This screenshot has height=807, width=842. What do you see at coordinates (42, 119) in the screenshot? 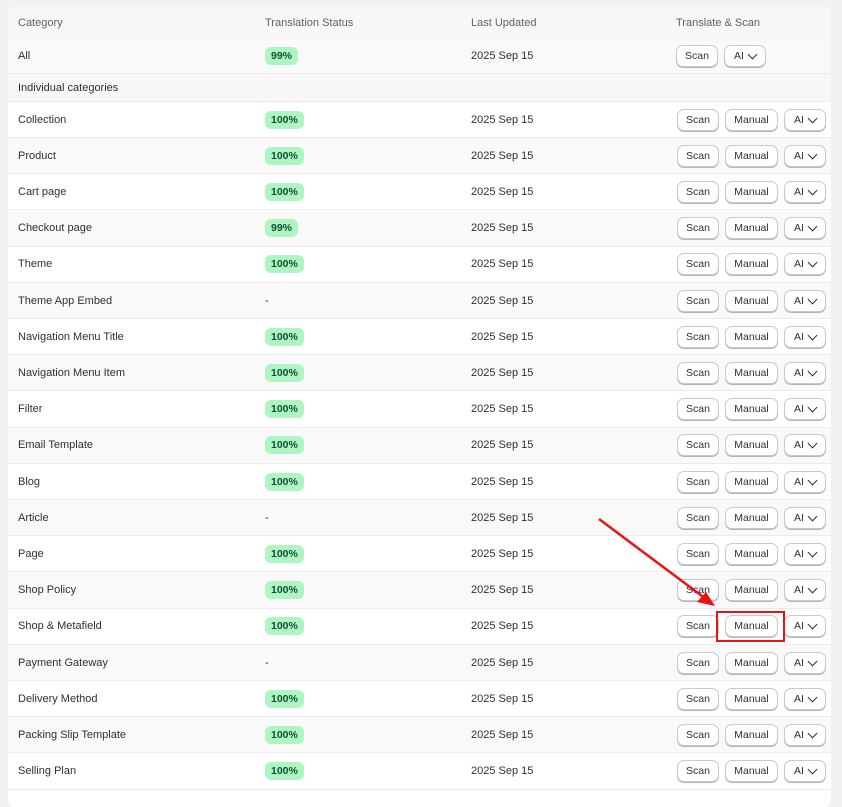
I see `category-name: Collection` at bounding box center [42, 119].